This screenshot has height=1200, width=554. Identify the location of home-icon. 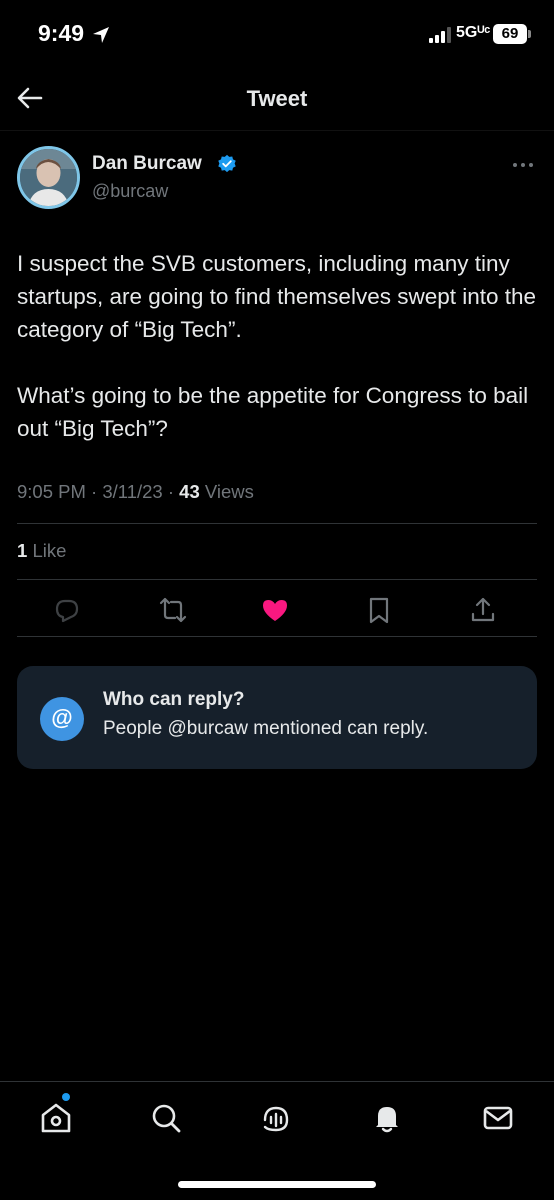
(56, 1118).